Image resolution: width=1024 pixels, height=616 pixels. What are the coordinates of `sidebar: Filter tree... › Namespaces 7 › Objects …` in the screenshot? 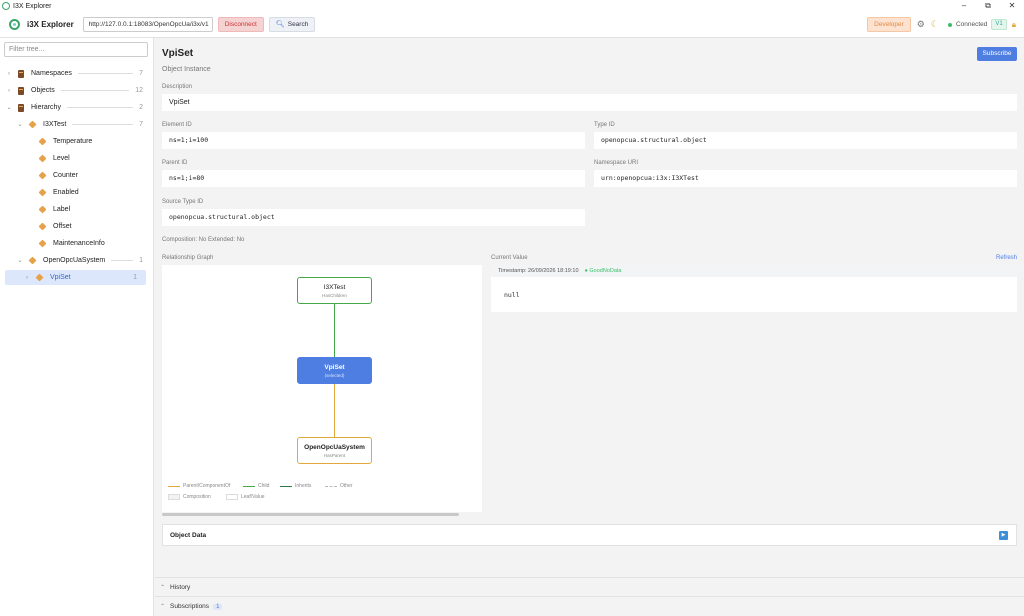 It's located at (77, 327).